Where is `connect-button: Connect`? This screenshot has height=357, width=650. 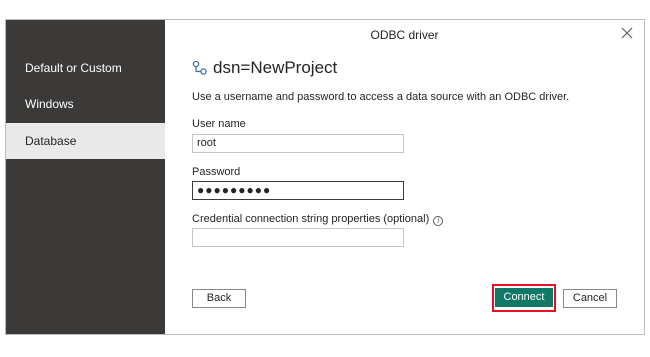
connect-button: Connect is located at coordinates (524, 297).